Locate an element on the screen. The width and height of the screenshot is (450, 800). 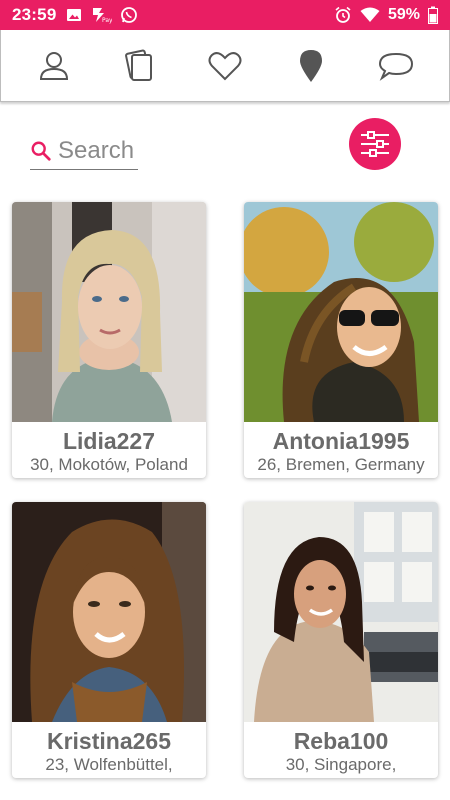
profile-location: 30, Singapore, is located at coordinates (341, 764).